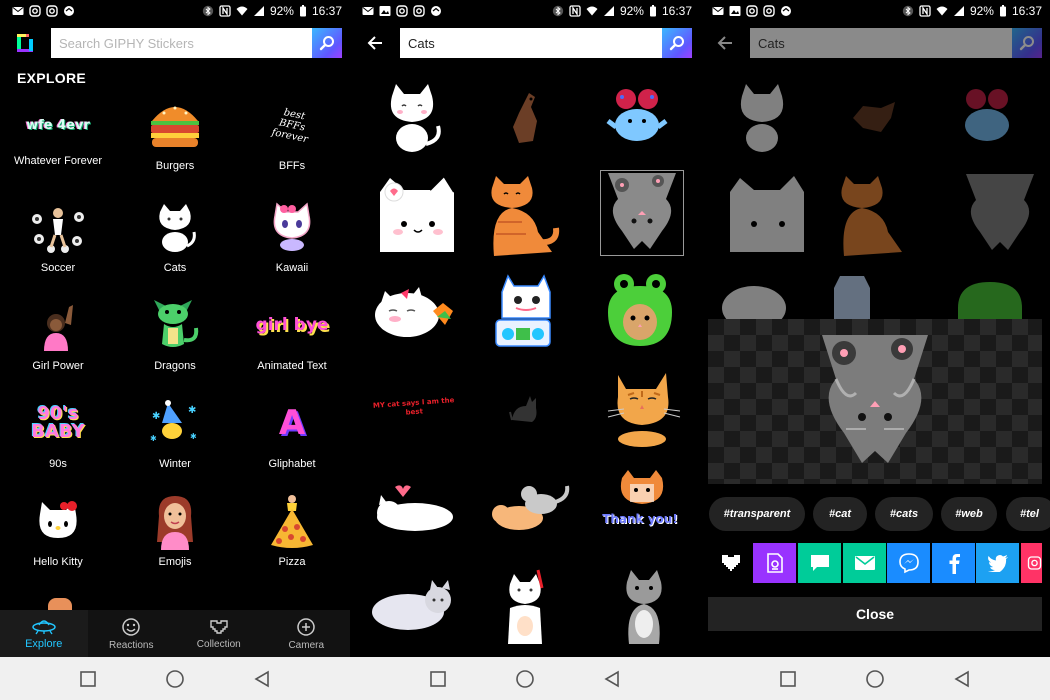 The width and height of the screenshot is (1050, 700). I want to click on sticker-result-selected, so click(642, 213).